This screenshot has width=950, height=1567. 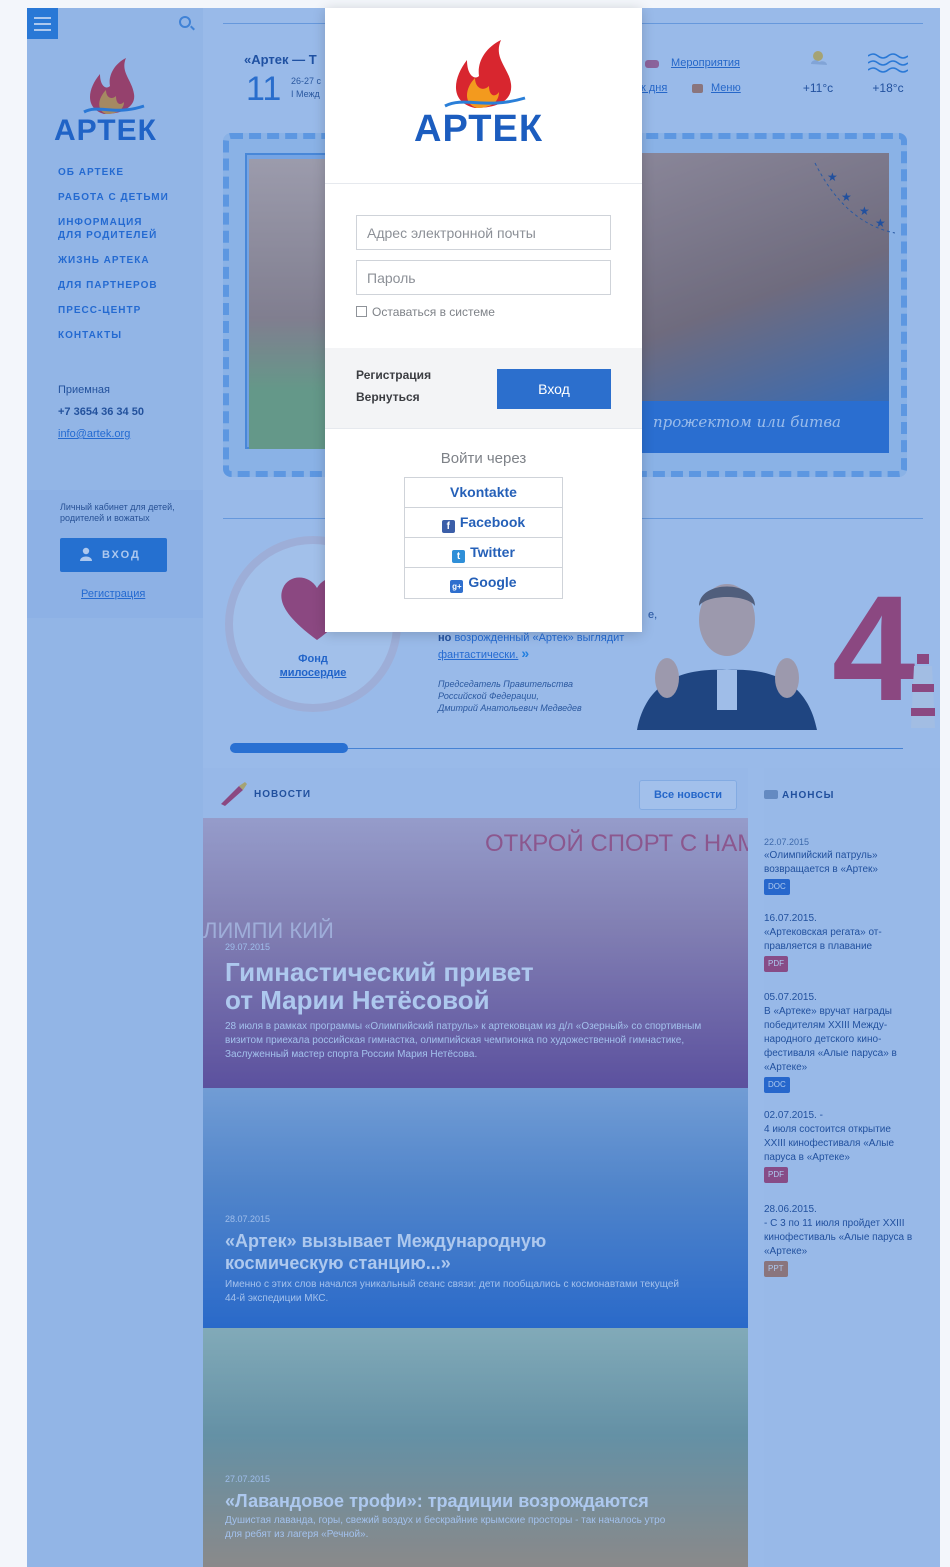 I want to click on medvedev-photo, so click(x=727, y=657).